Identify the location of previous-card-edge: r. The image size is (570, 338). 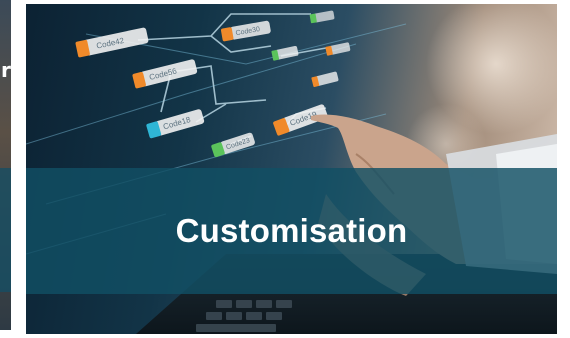
(5, 165).